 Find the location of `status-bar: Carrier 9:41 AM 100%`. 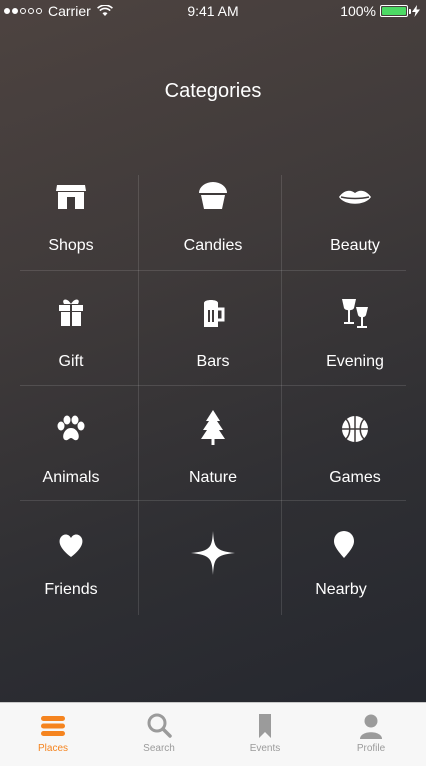

status-bar: Carrier 9:41 AM 100% is located at coordinates (213, 11).